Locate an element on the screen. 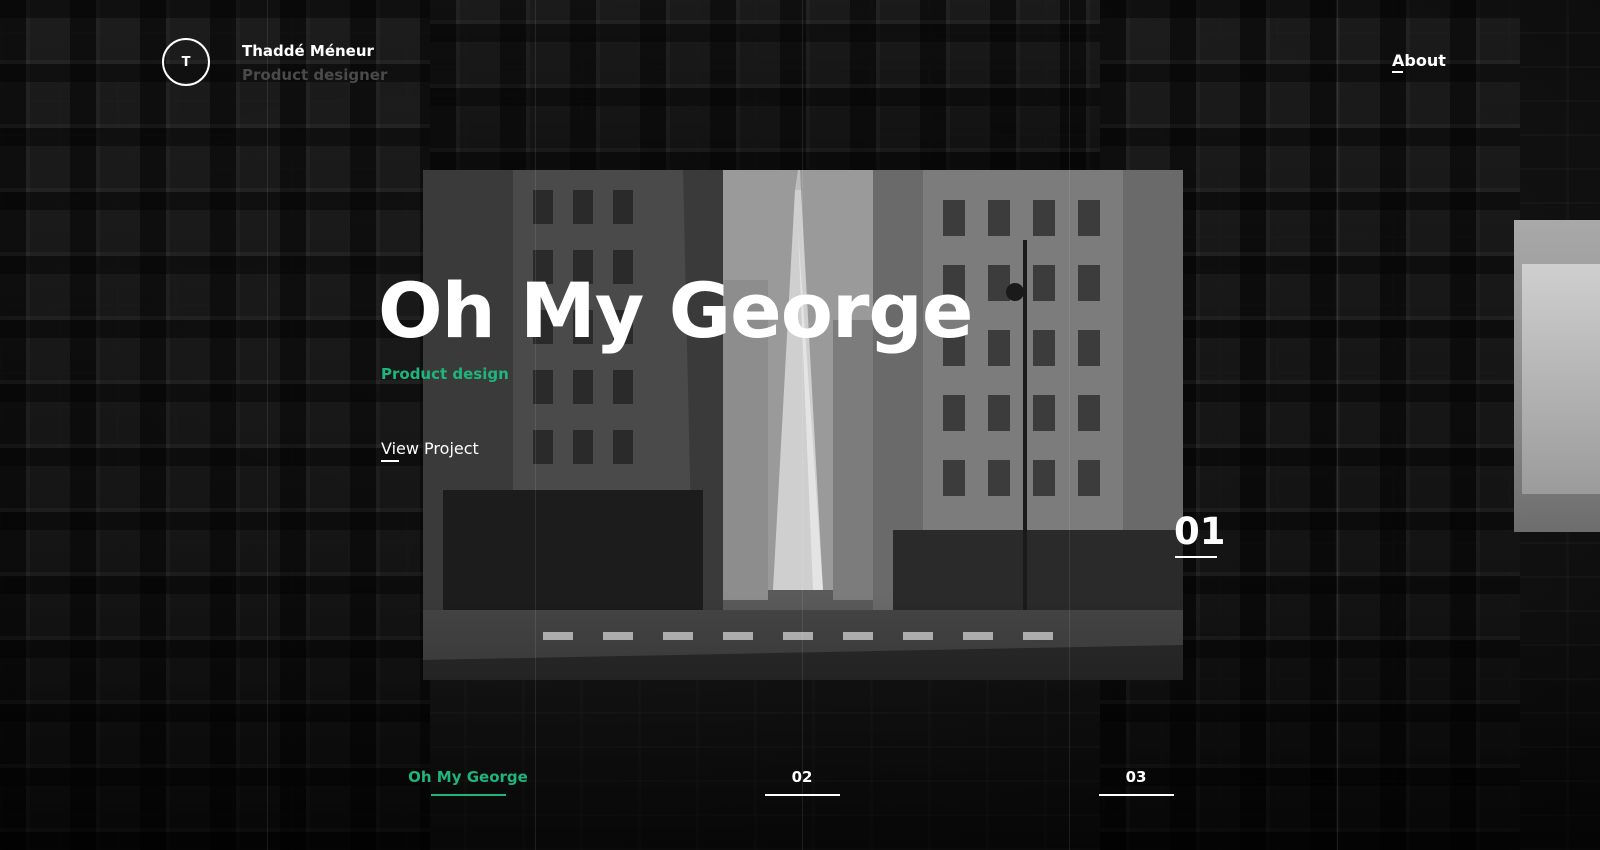 The image size is (1600, 850). slider-nav-item-1: Oh My George is located at coordinates (468, 782).